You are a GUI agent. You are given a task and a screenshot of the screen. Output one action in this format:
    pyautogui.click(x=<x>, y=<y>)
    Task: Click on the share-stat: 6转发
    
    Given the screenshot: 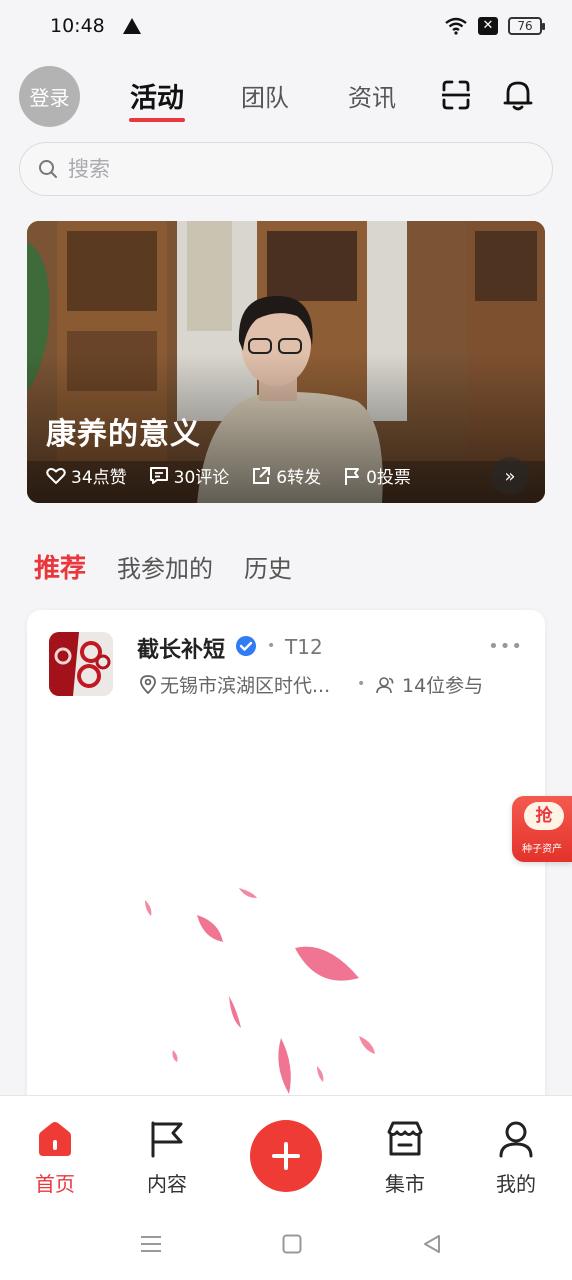 What is the action you would take?
    pyautogui.click(x=286, y=475)
    